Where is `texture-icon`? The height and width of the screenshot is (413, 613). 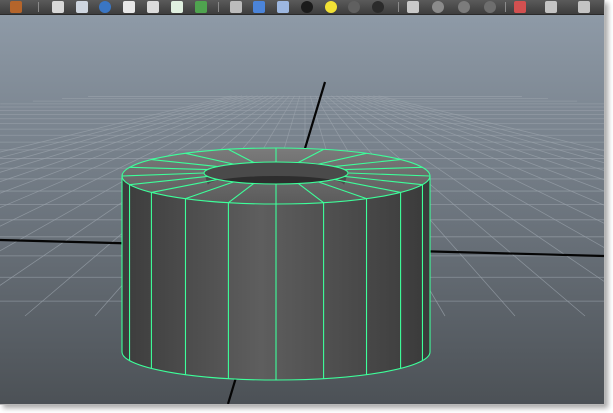
texture-icon is located at coordinates (177, 7).